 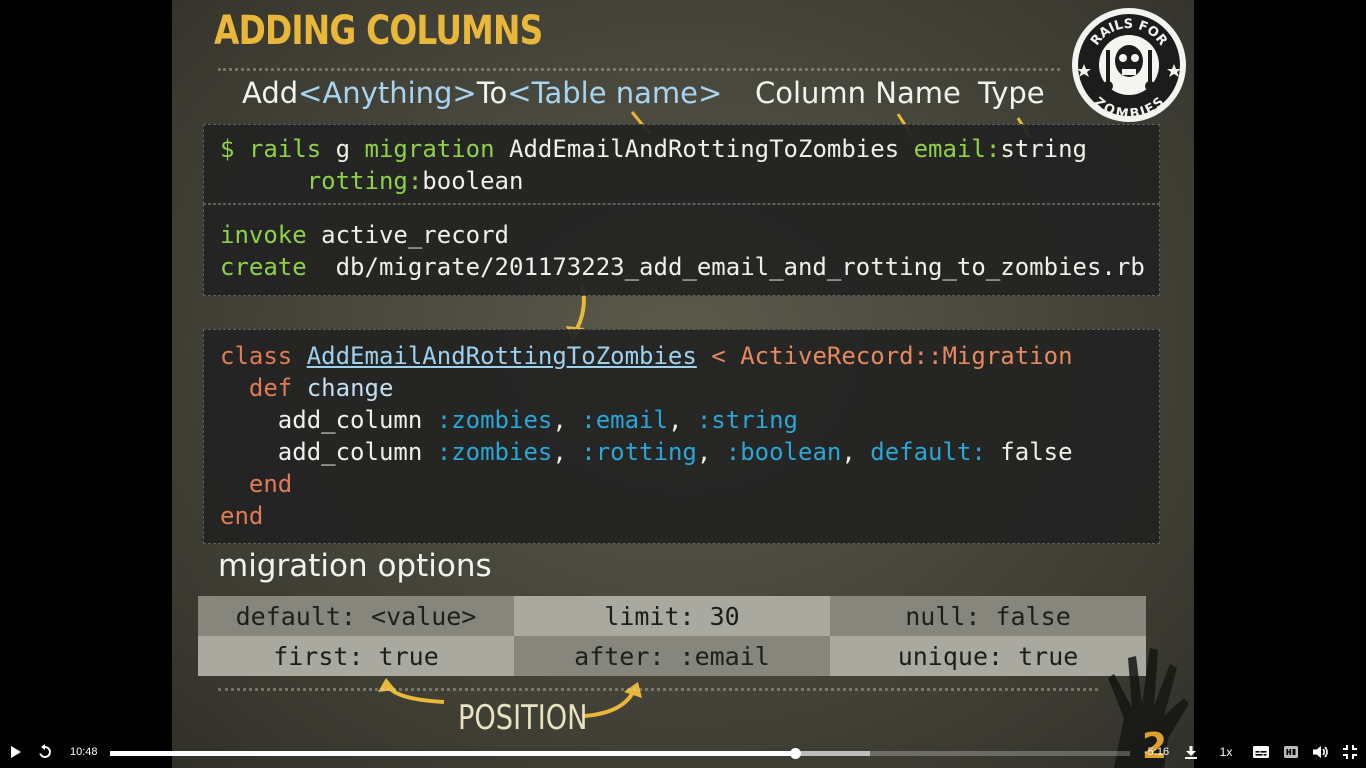 What do you see at coordinates (227, 149) in the screenshot?
I see `cmd-prompt: $` at bounding box center [227, 149].